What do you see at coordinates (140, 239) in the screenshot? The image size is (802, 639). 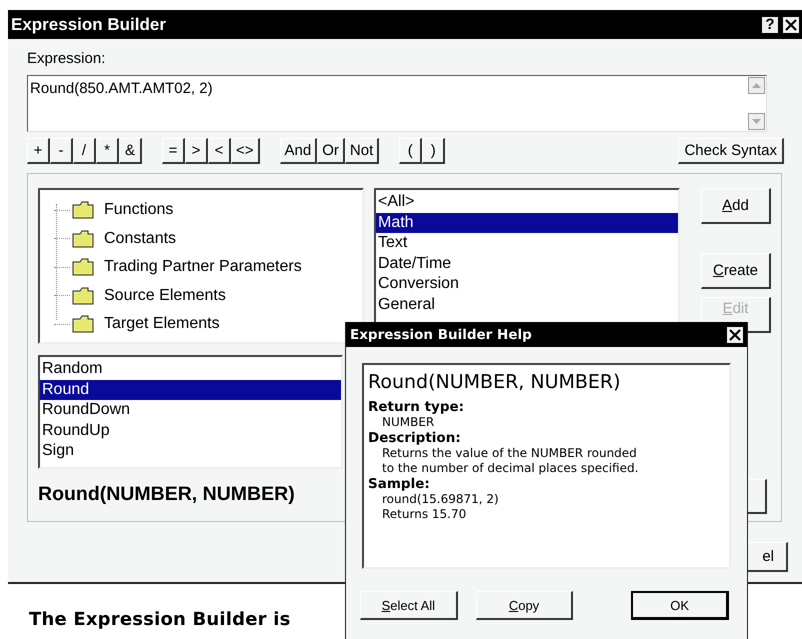 I see `tree-item: Constants` at bounding box center [140, 239].